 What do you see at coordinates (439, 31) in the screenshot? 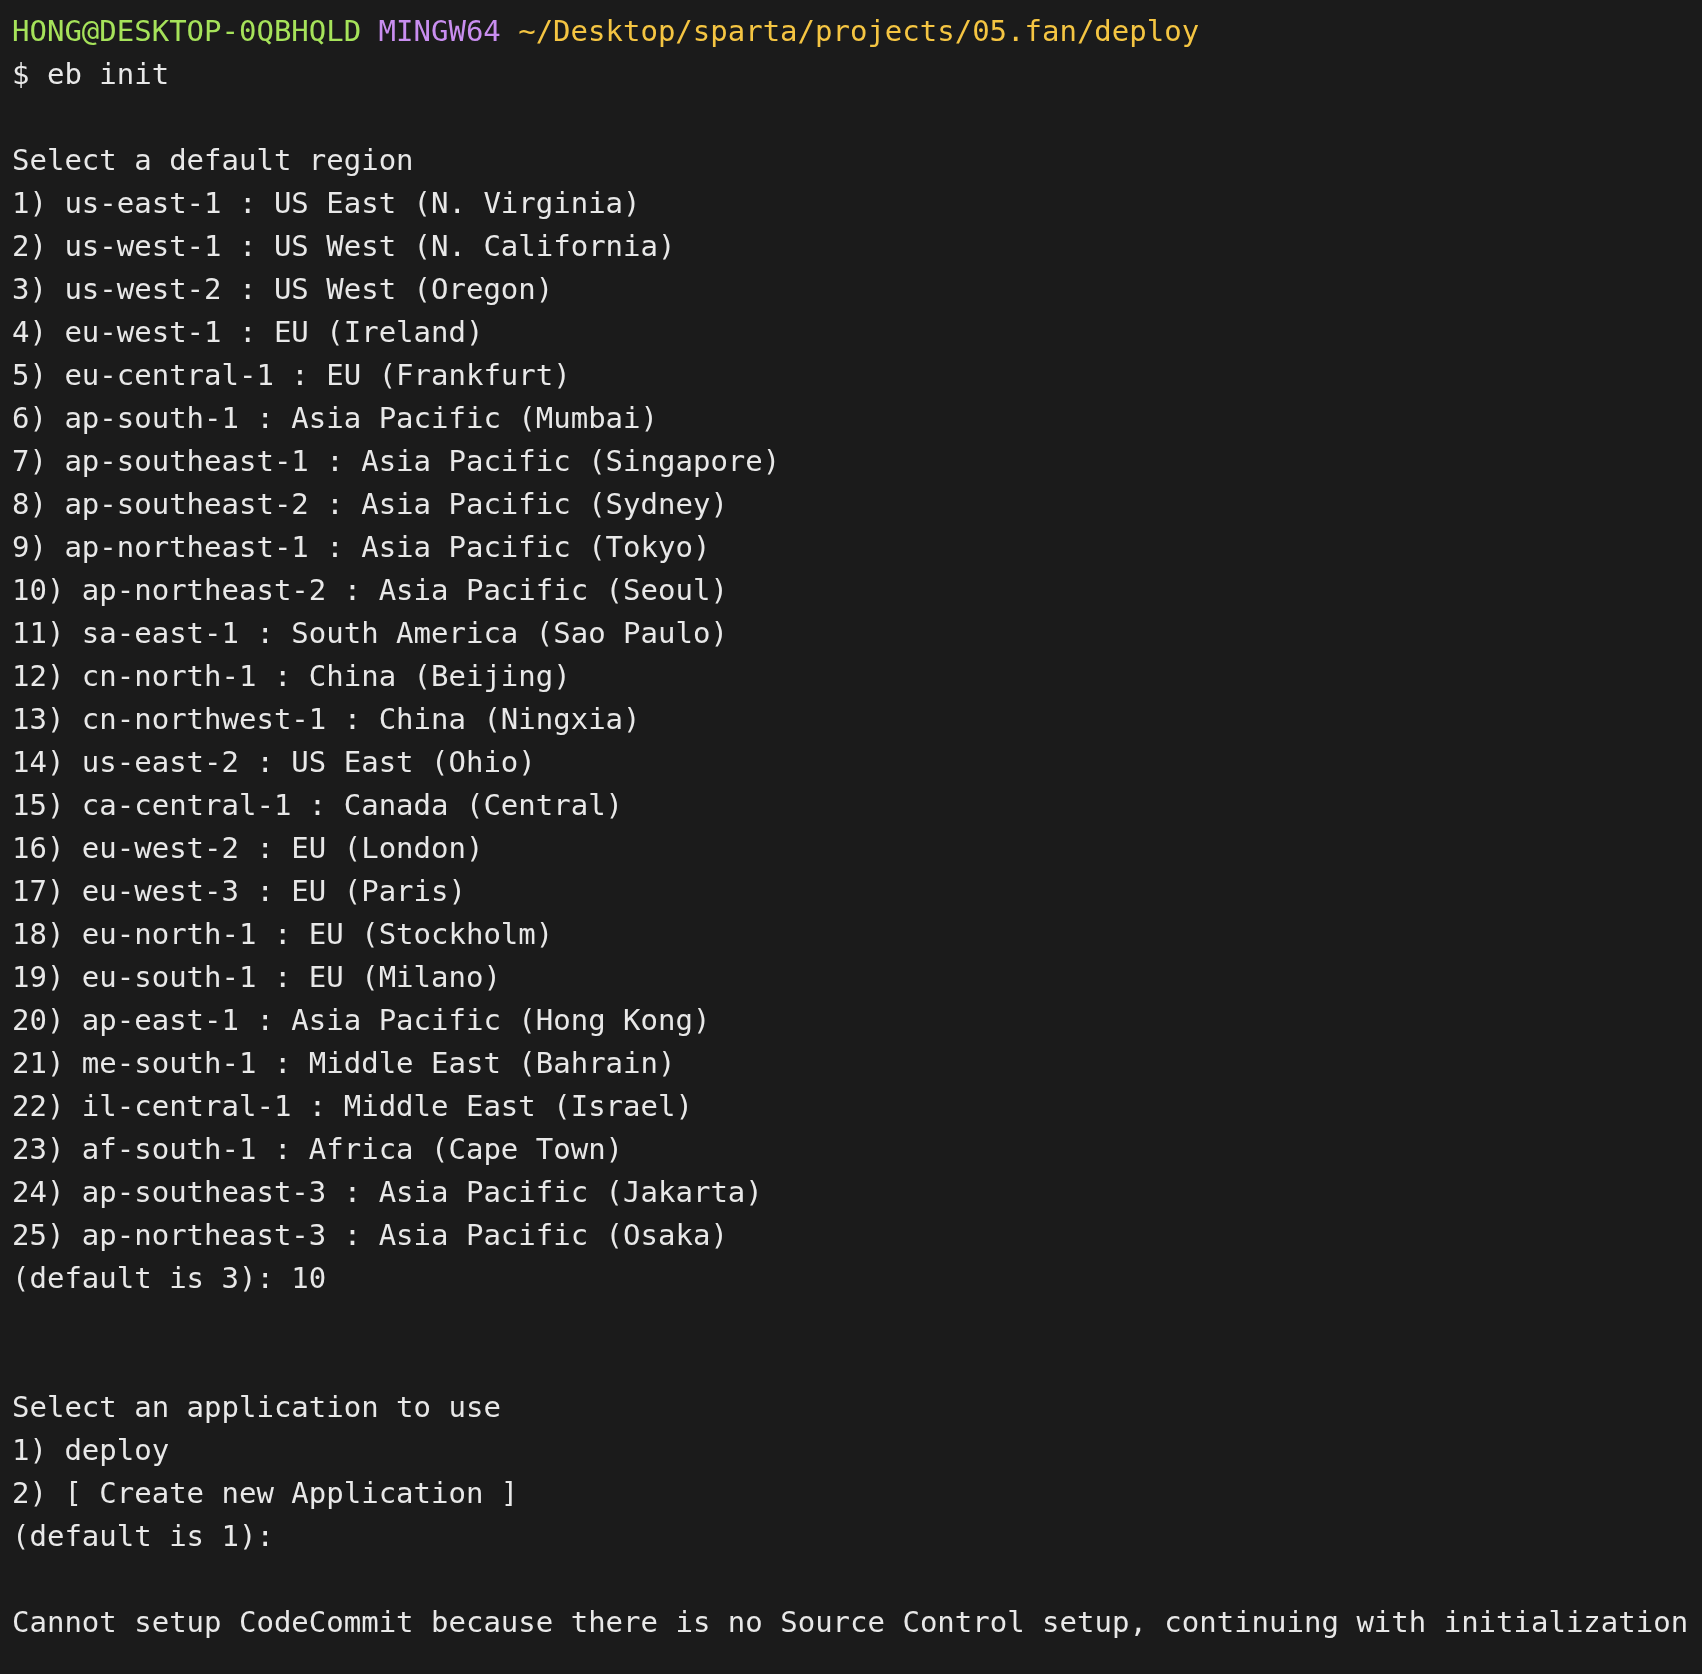
I see `prompt-shell-name: MINGW64` at bounding box center [439, 31].